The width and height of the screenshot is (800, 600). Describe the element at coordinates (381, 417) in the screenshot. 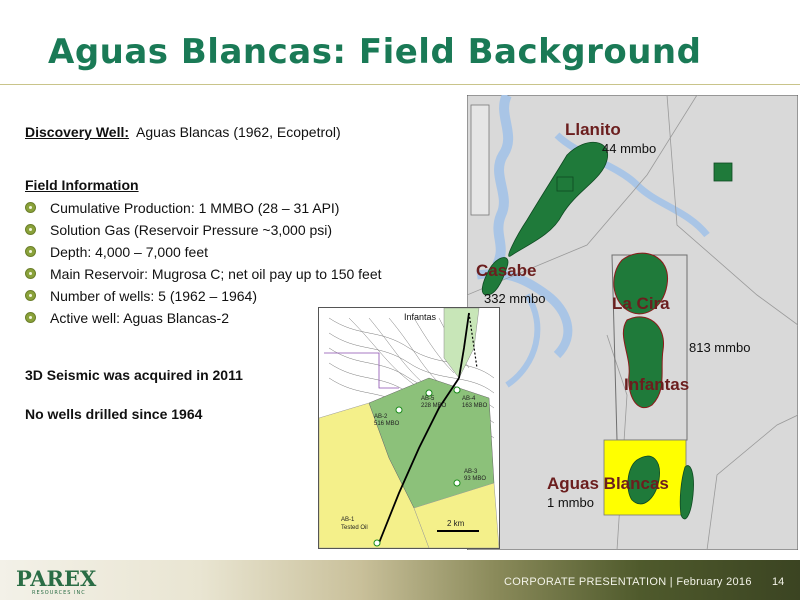

I see `well-ab2-name: AB-2` at that location.